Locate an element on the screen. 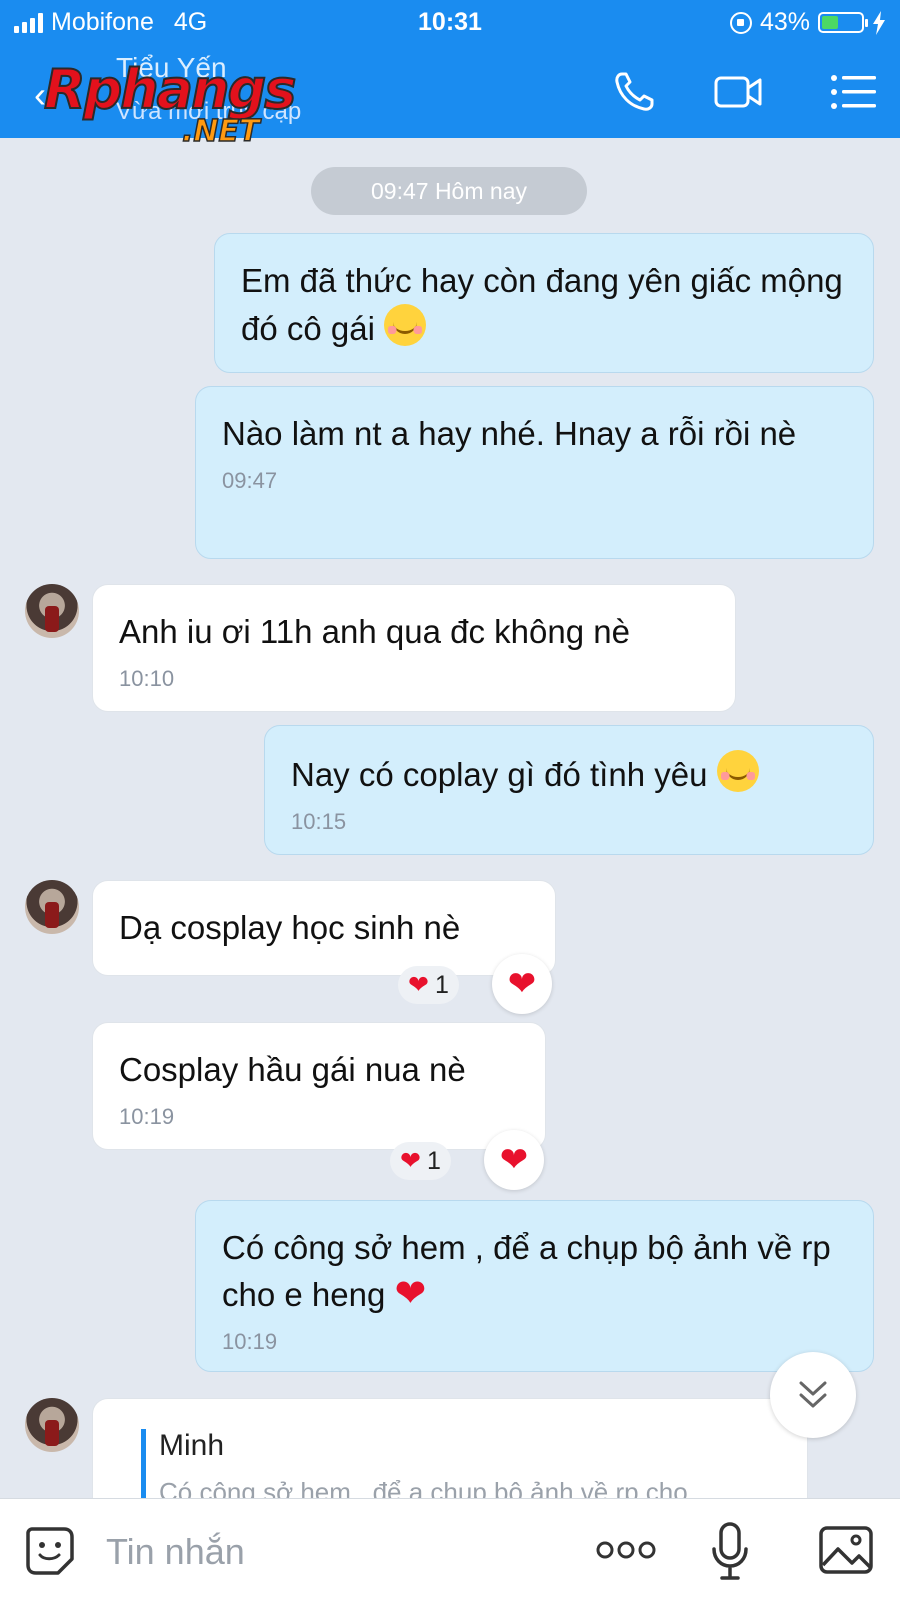 The height and width of the screenshot is (1601, 900). message-bubble-outgoing: Nay có coplay gì đó tình yêu 10:15 is located at coordinates (569, 790).